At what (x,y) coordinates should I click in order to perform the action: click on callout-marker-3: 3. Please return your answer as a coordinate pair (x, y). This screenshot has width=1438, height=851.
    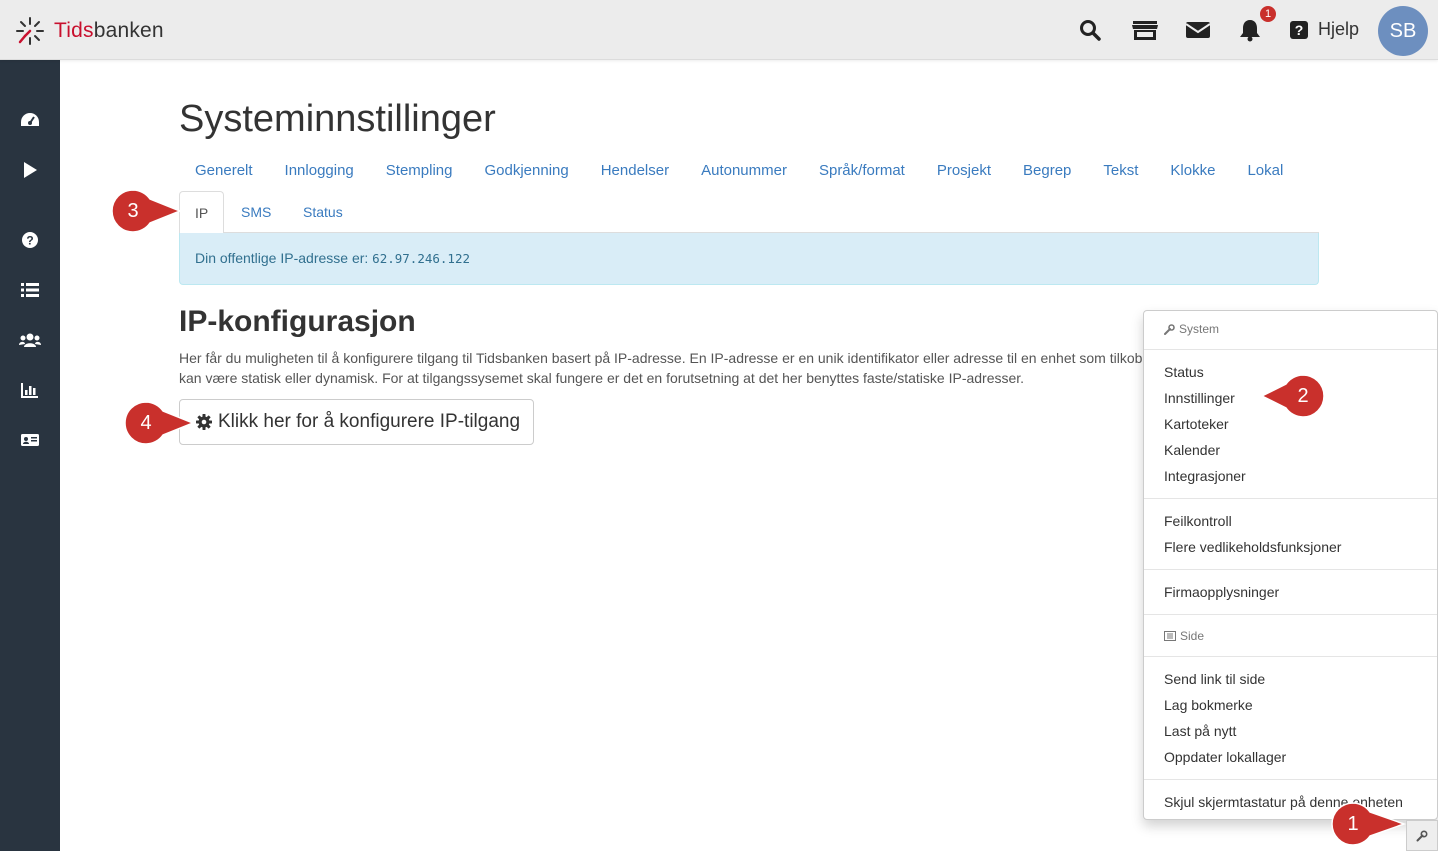
    Looking at the image, I should click on (146, 211).